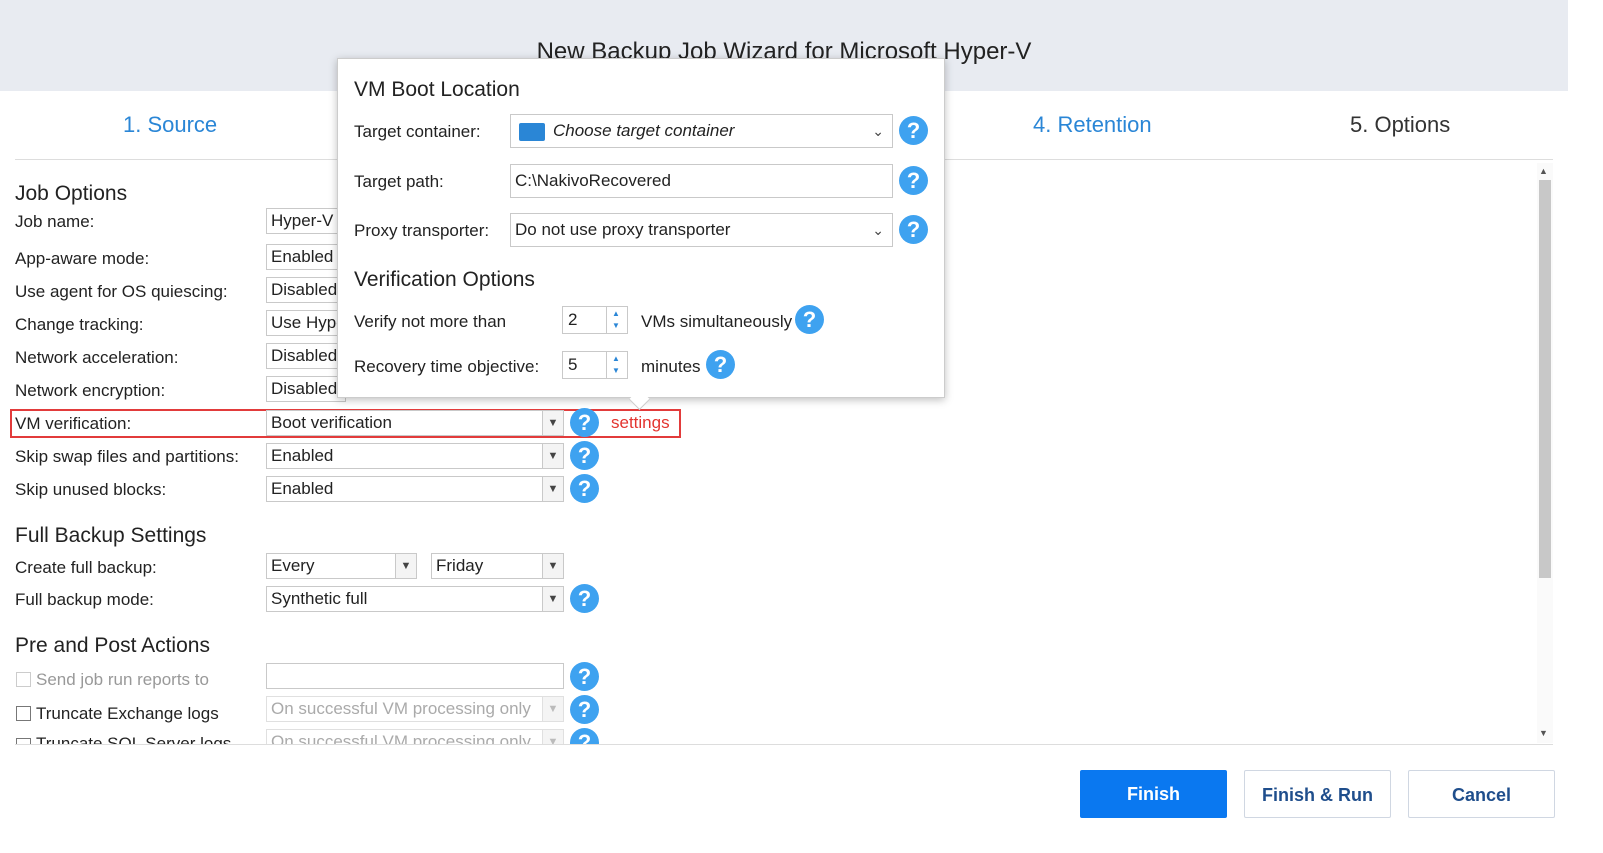 This screenshot has height=853, width=1603. I want to click on step-source: 1. Source, so click(170, 125).